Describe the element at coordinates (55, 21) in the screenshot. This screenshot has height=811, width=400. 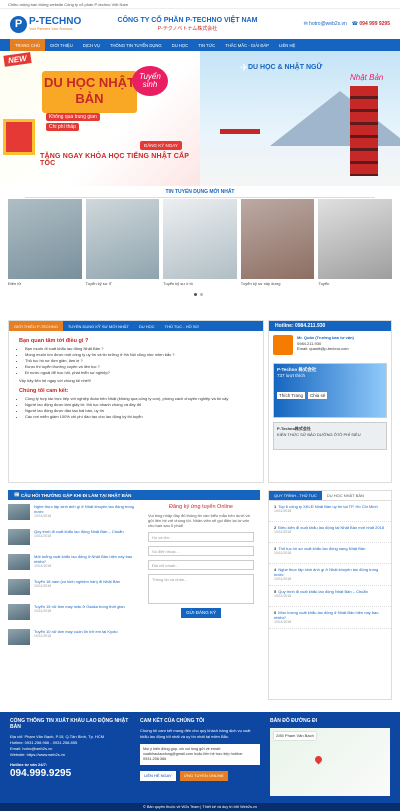
I see `logo-name: P-TECHNO` at that location.